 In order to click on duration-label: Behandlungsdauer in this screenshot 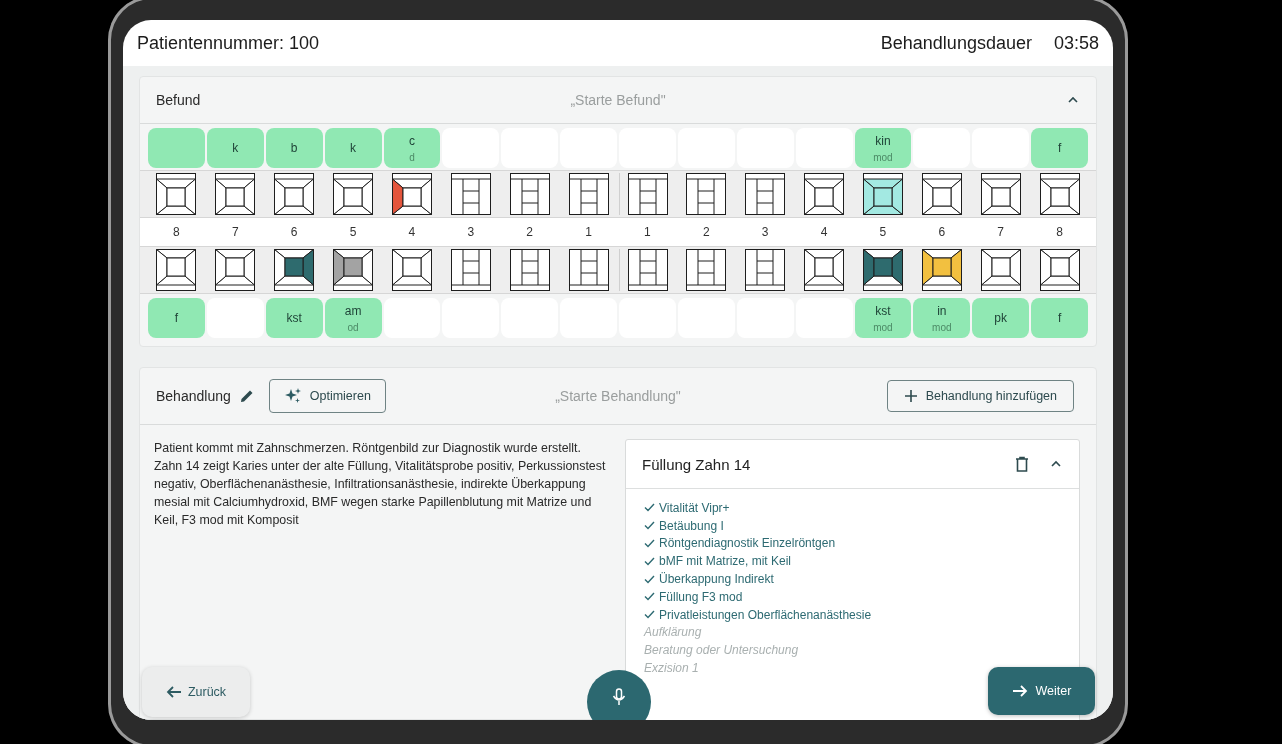, I will do `click(956, 43)`.